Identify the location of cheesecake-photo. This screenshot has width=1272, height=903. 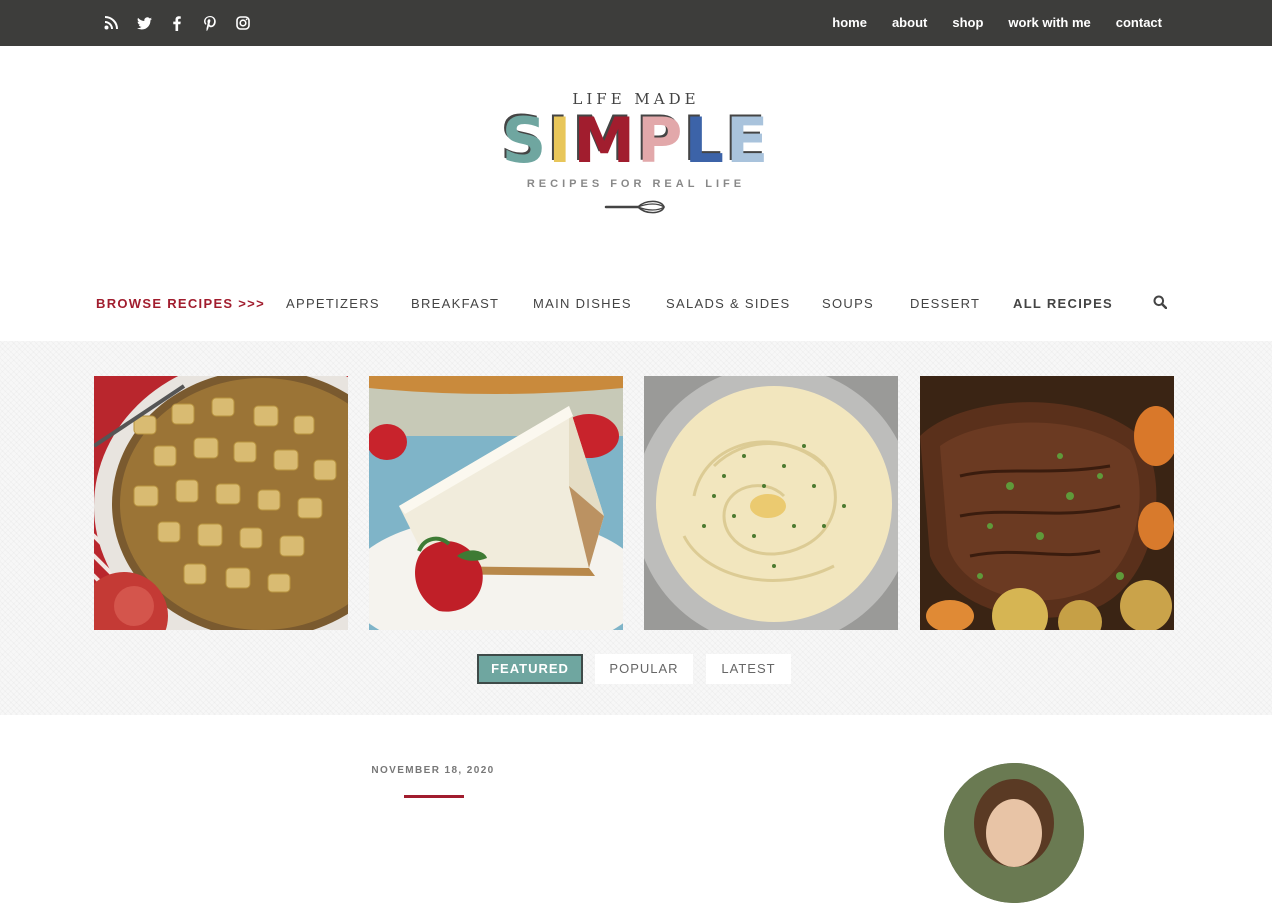
(496, 503).